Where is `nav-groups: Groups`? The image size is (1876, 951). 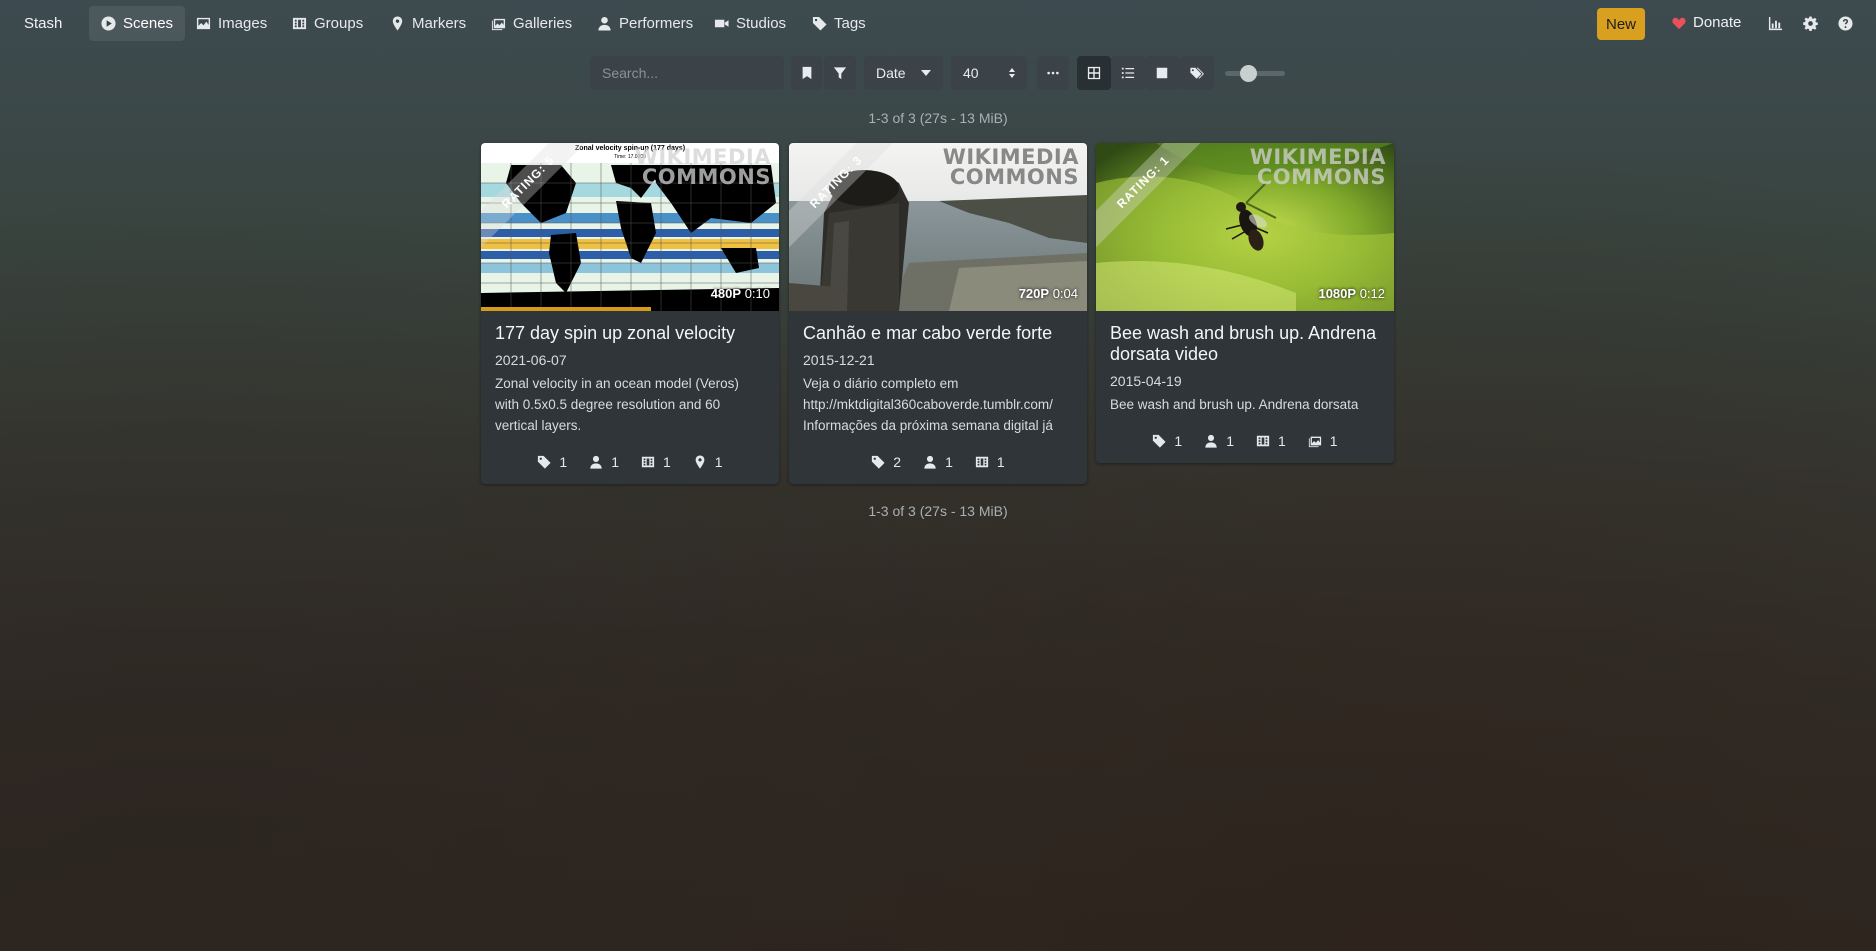
nav-groups: Groups is located at coordinates (327, 23).